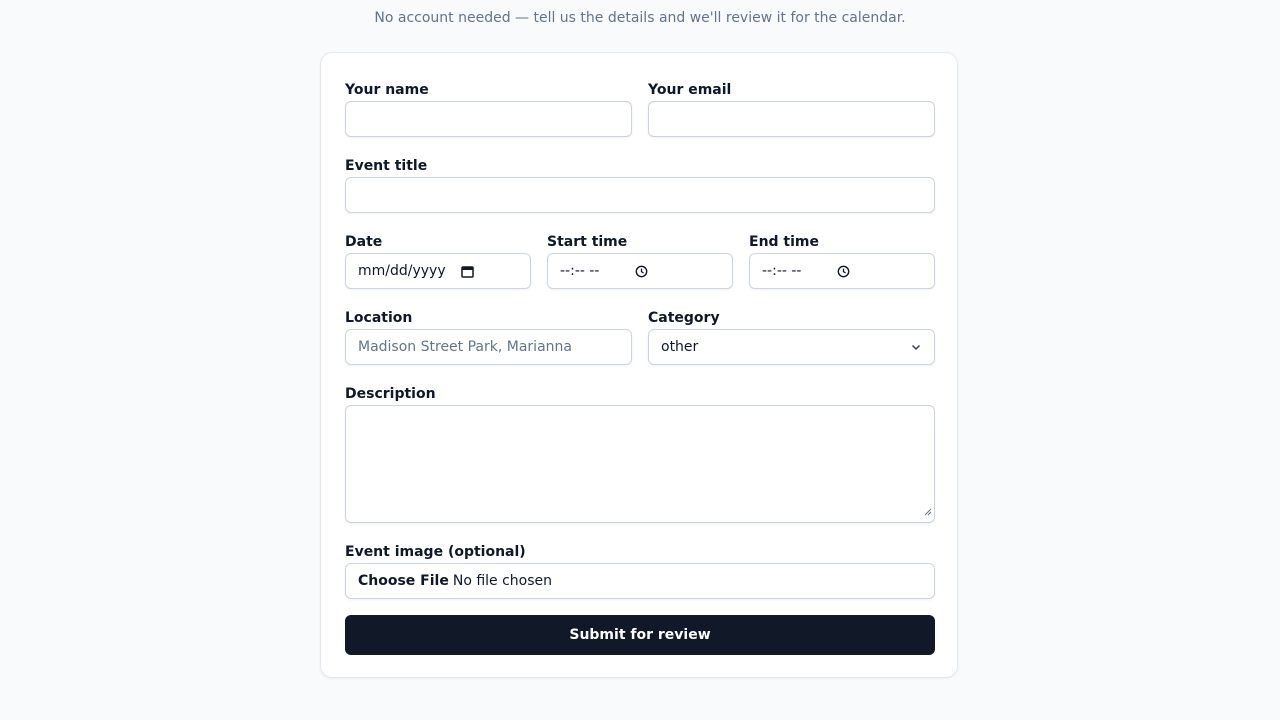 This screenshot has height=720, width=1280. What do you see at coordinates (927, 510) in the screenshot?
I see `resize-handle-icon` at bounding box center [927, 510].